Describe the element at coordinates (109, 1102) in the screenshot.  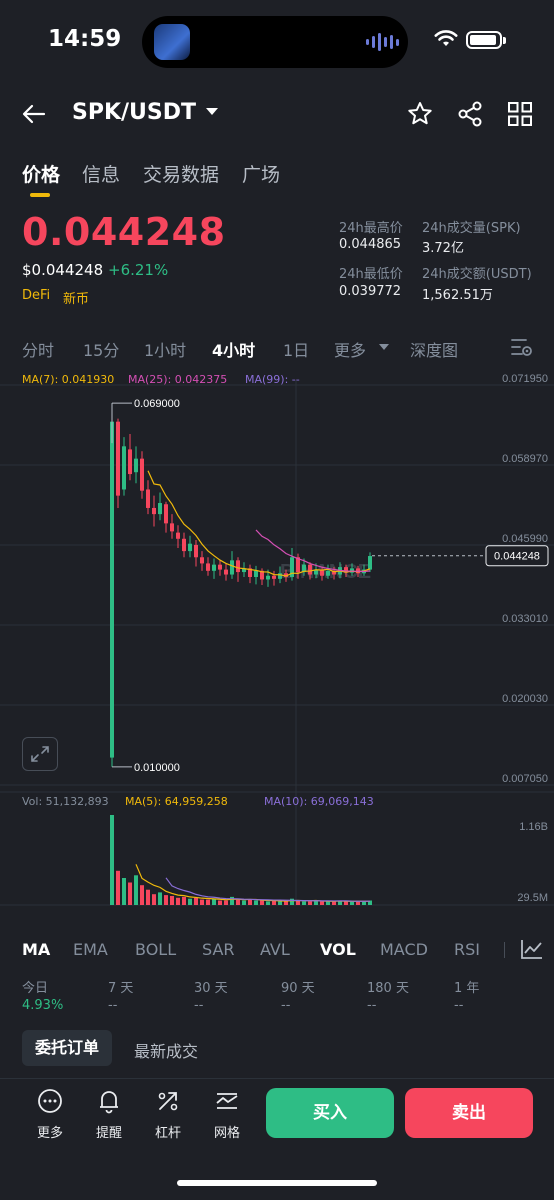
I see `bell-icon` at that location.